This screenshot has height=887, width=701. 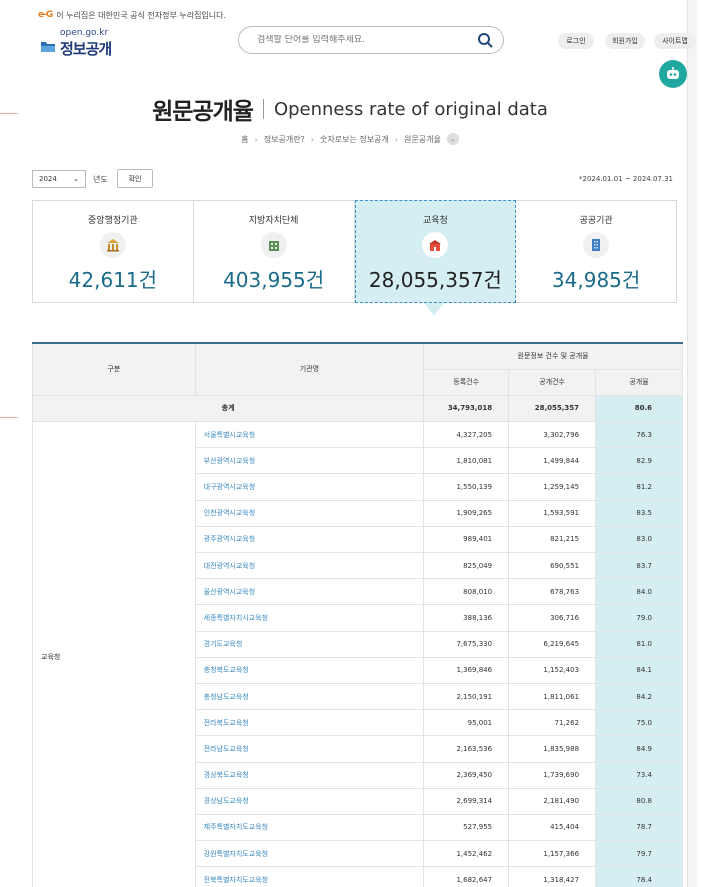 I want to click on card-label: 지방자치단체, so click(x=273, y=221).